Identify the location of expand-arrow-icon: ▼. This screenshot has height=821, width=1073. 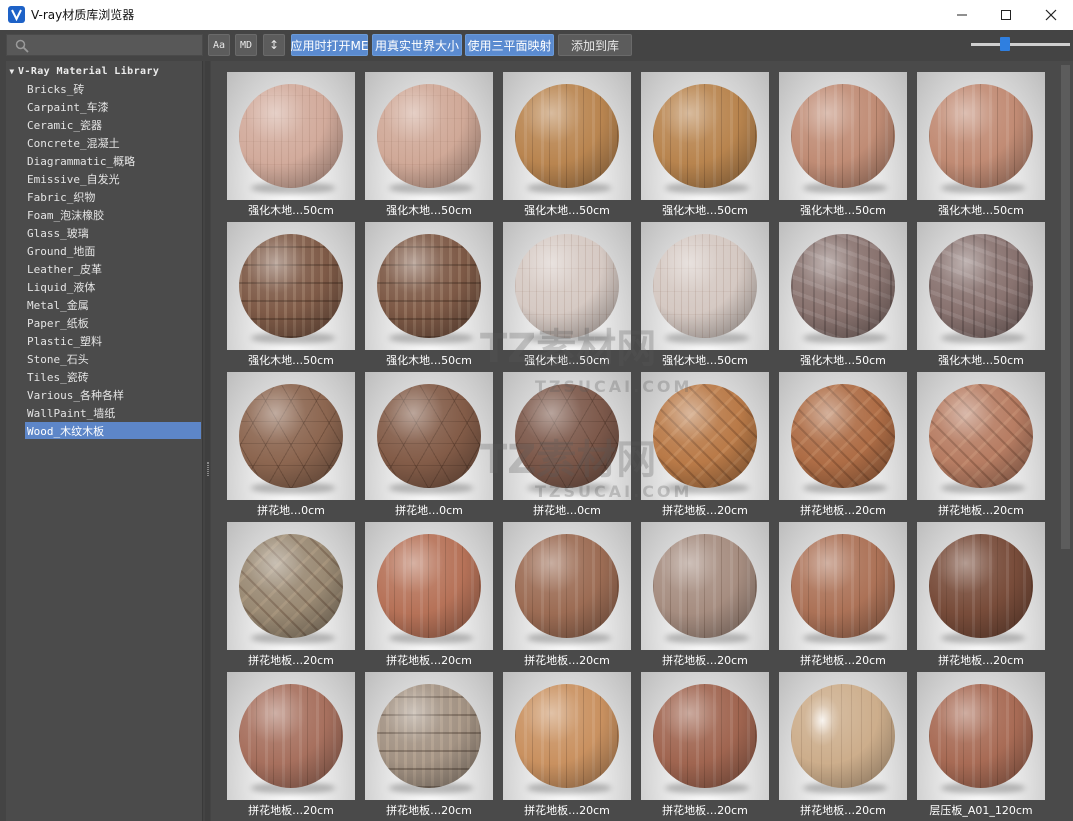
(12, 71).